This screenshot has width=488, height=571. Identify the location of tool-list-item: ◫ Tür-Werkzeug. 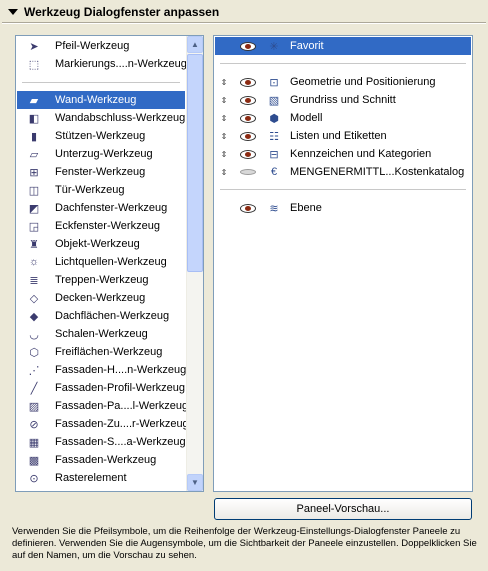
(101, 190).